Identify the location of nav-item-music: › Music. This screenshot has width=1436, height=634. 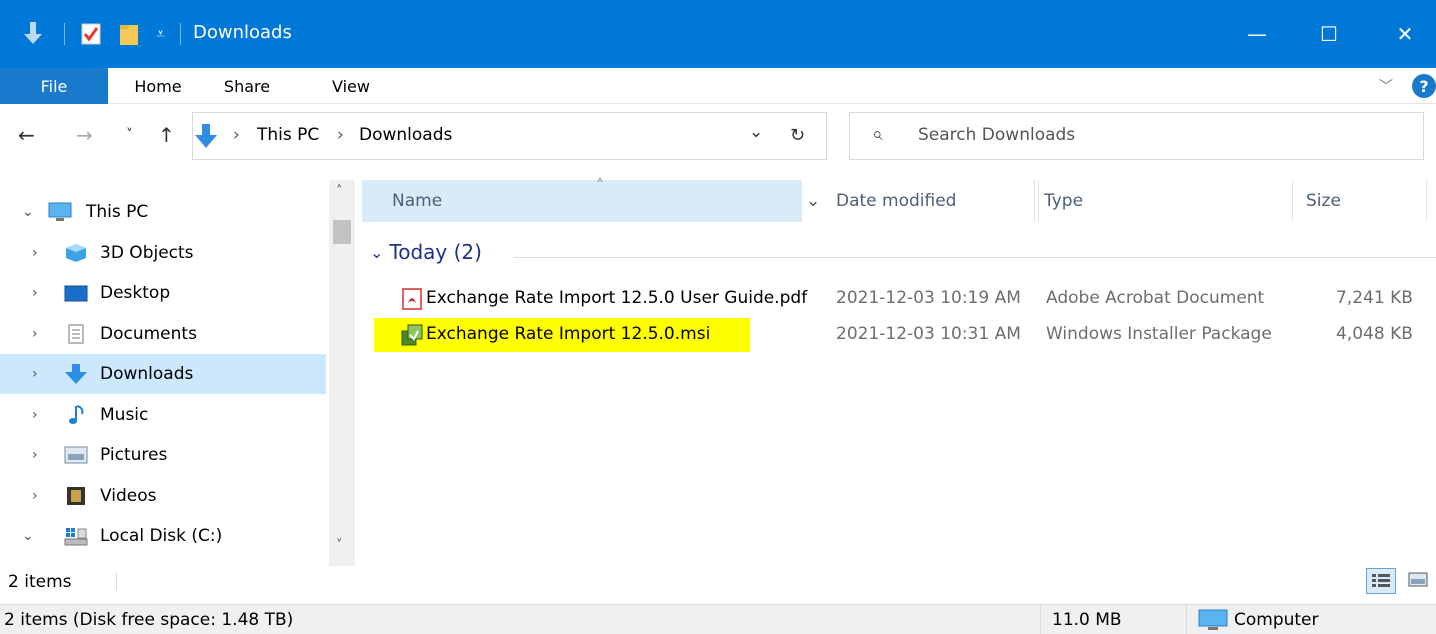
(163, 415).